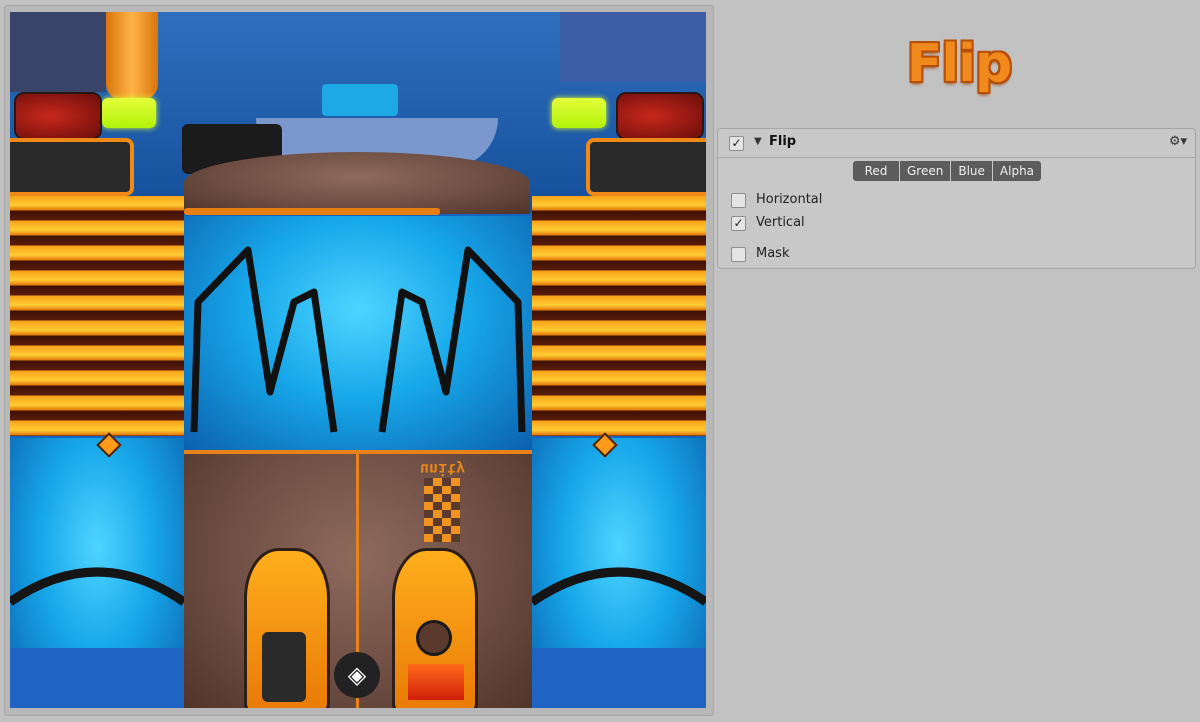  I want to click on texture-bottom-right, so click(619, 678).